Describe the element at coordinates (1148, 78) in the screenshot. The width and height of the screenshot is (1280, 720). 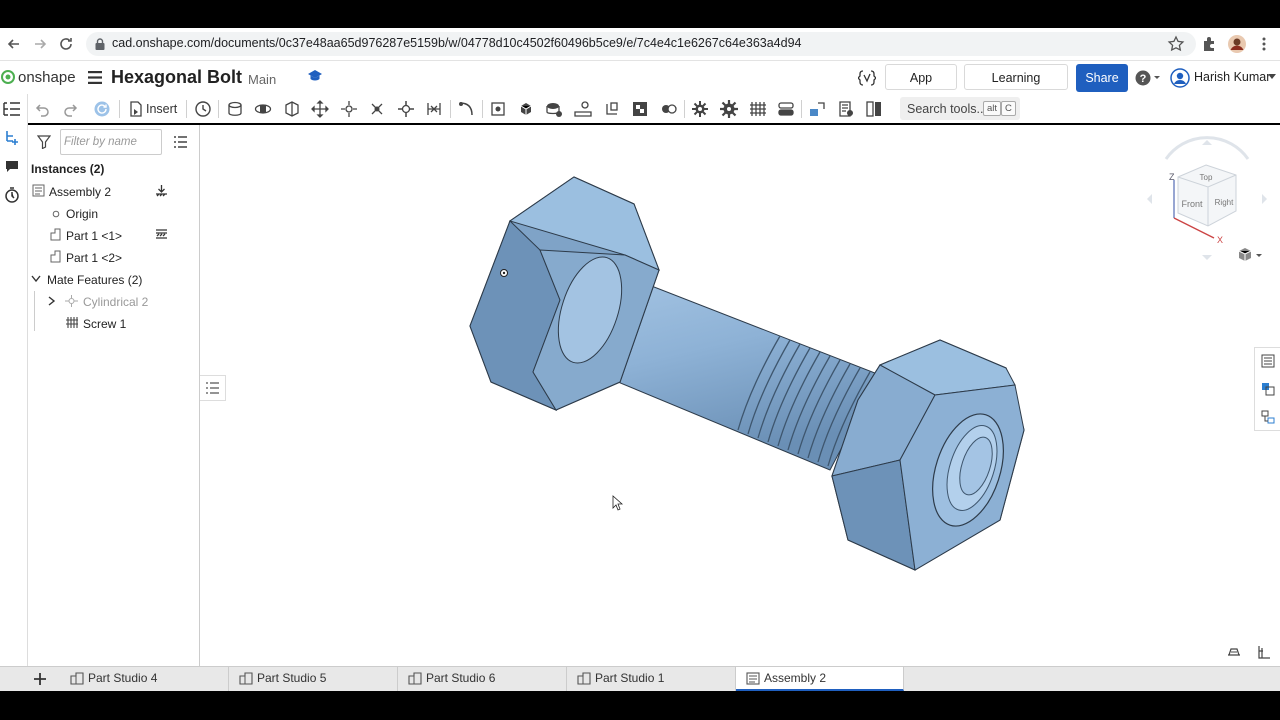
I see `help-icon: ?` at that location.